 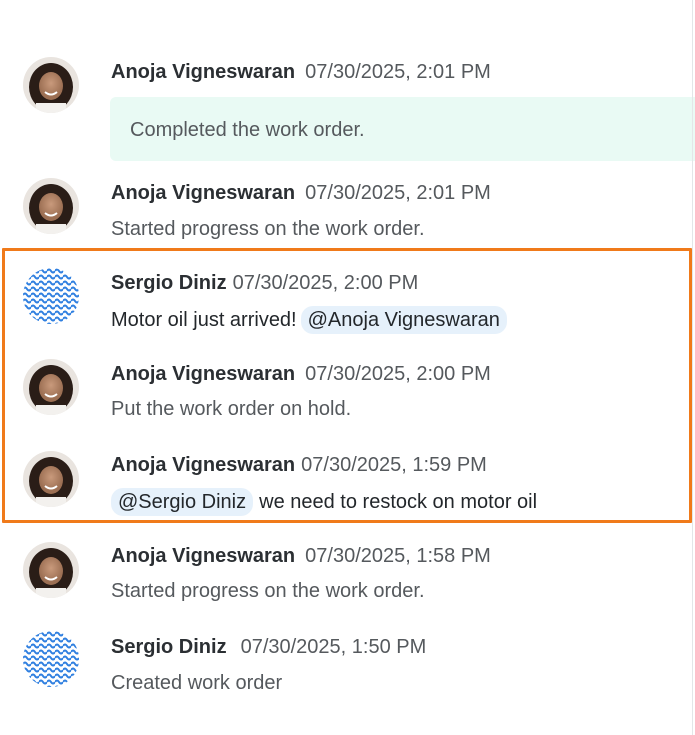 I want to click on entry-header: Sergio Diniz 07/30/2025, 2:00 PM, so click(x=264, y=283).